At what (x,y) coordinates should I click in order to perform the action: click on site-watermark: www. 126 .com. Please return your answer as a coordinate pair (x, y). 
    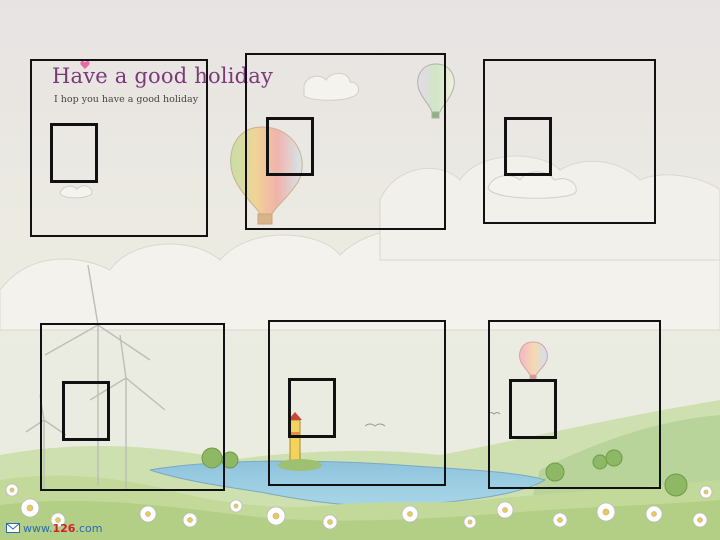
    Looking at the image, I should click on (54, 528).